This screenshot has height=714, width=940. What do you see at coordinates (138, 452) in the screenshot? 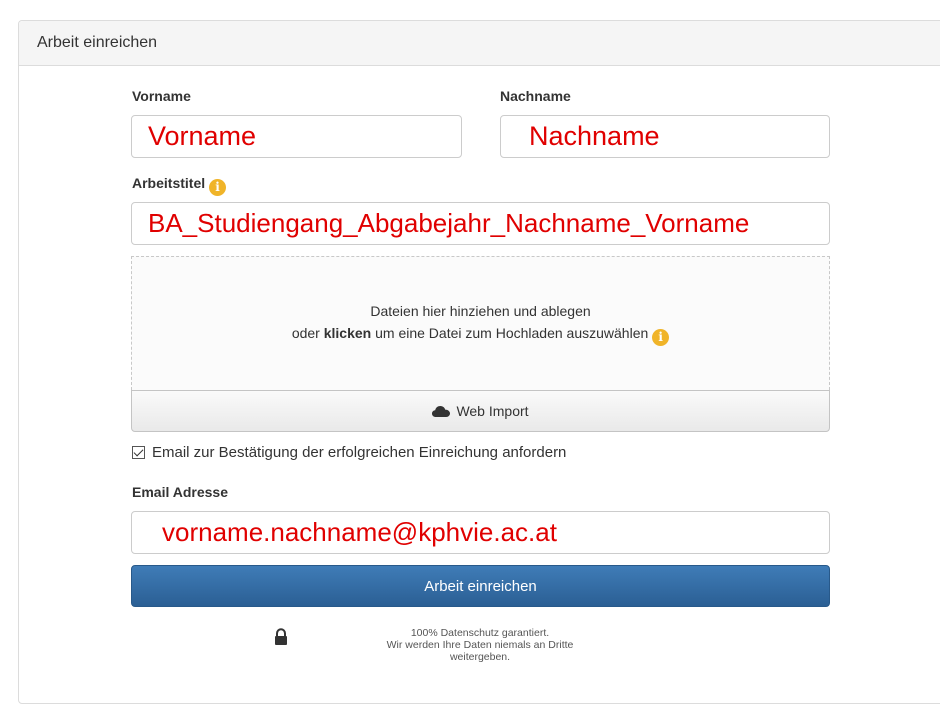
I see `confirm-email-checkbox` at bounding box center [138, 452].